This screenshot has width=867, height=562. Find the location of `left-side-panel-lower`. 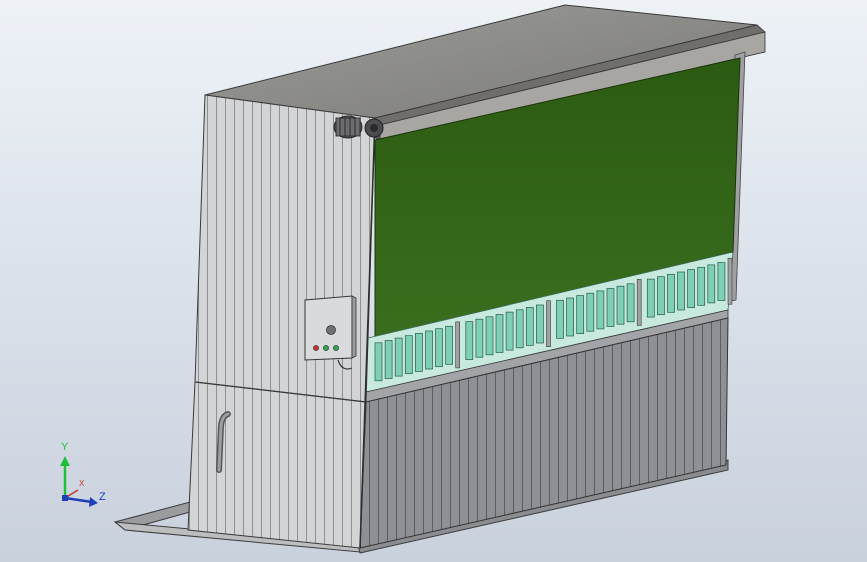

left-side-panel-lower is located at coordinates (277, 465).